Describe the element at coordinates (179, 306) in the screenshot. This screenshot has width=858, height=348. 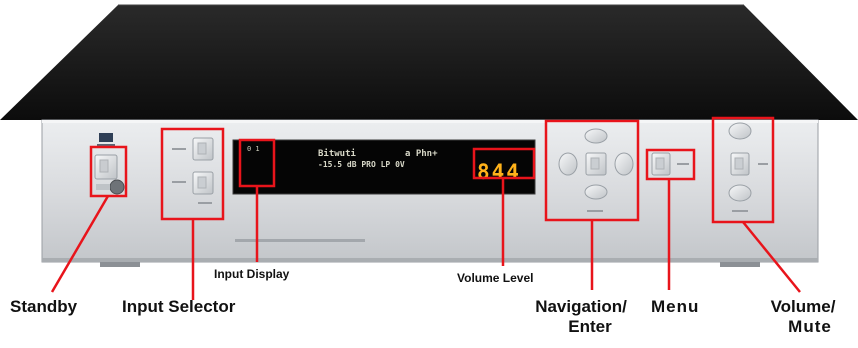
I see `label-input-selector: Input Selector` at that location.